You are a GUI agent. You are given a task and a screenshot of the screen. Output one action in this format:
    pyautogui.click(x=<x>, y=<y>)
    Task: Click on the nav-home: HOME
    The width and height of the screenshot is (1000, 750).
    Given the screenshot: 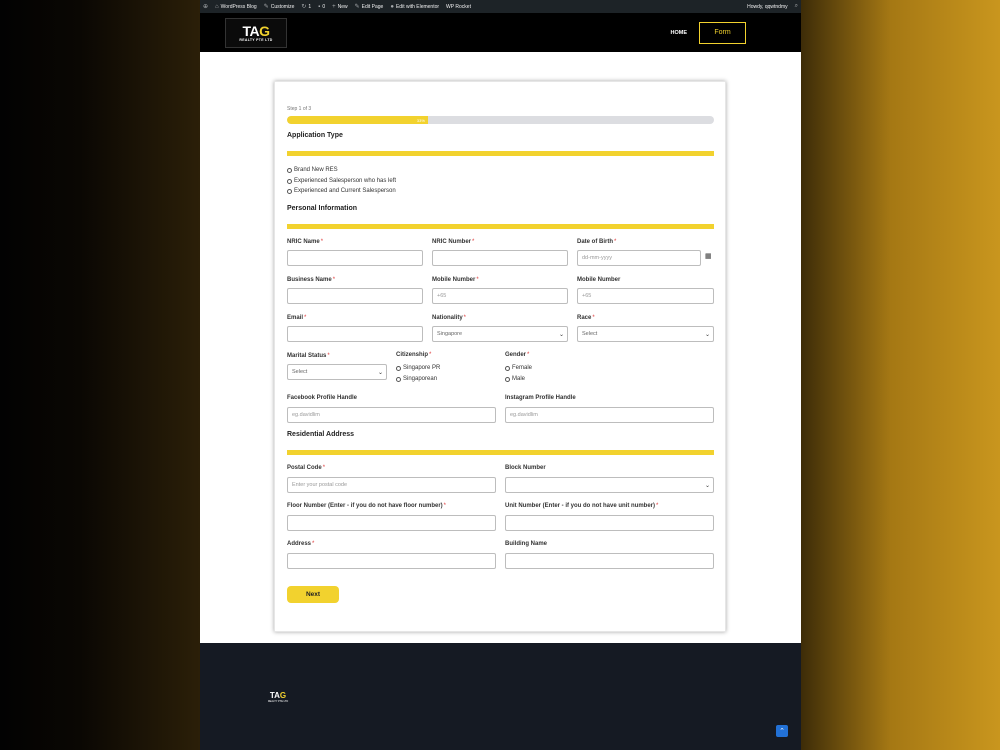 What is the action you would take?
    pyautogui.click(x=679, y=33)
    